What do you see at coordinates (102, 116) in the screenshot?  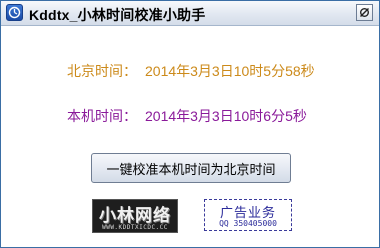 I see `local-time-label: 本机时间：` at bounding box center [102, 116].